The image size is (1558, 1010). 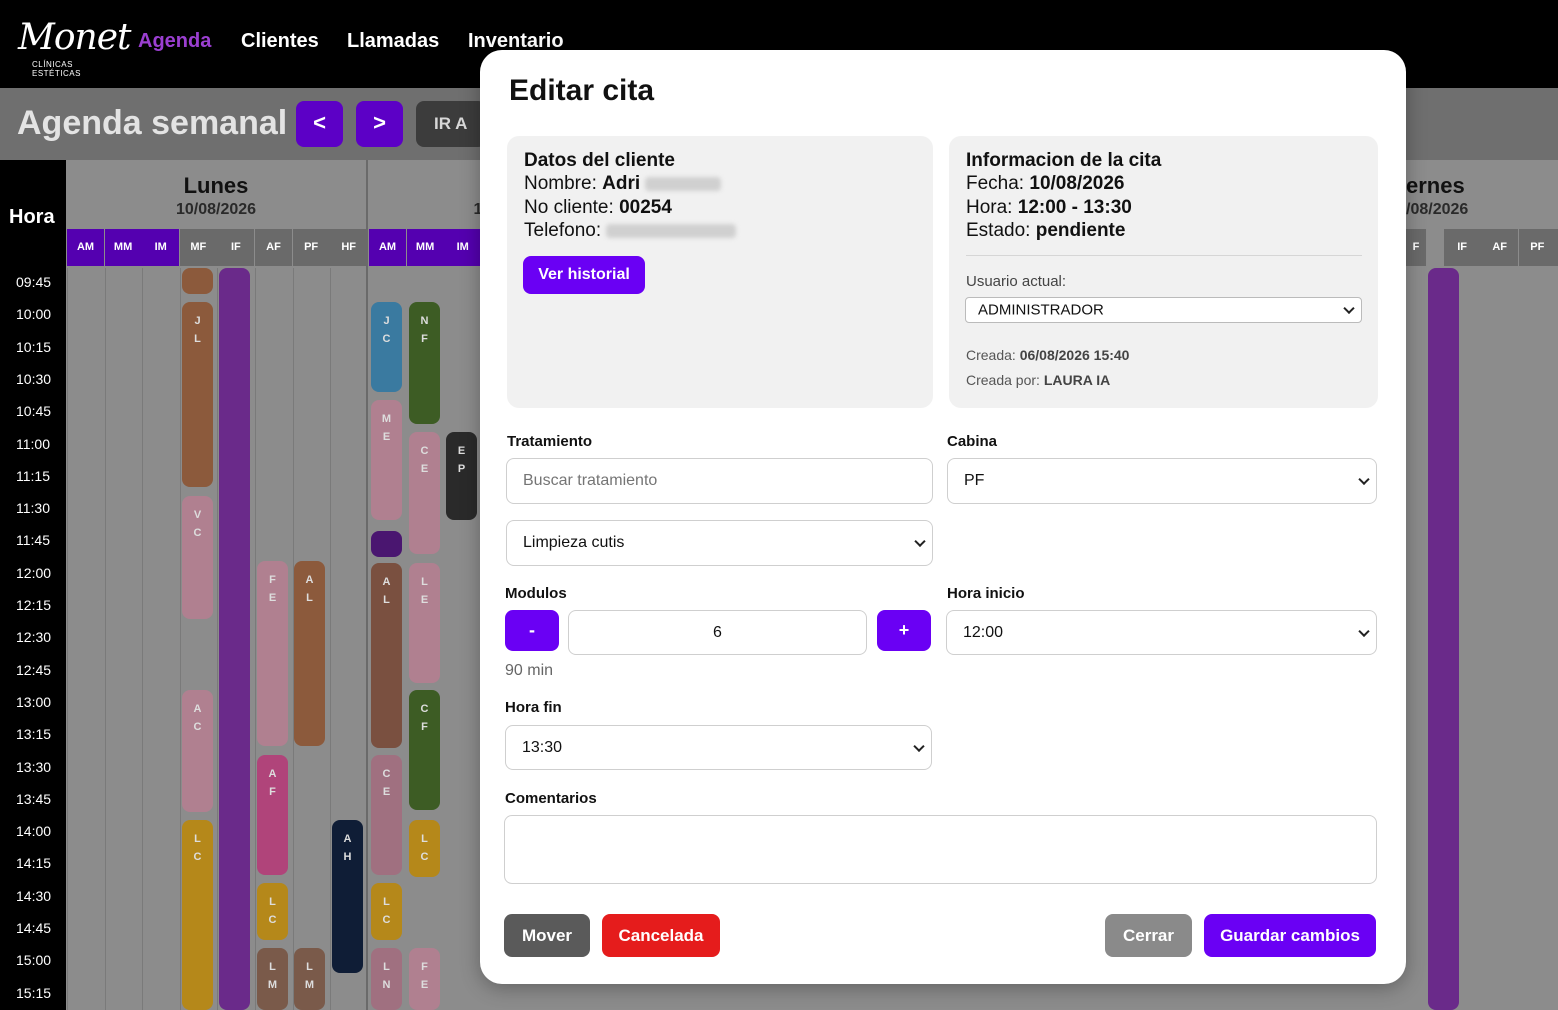 What do you see at coordinates (451, 124) in the screenshot?
I see `goto-date-button: IR A` at bounding box center [451, 124].